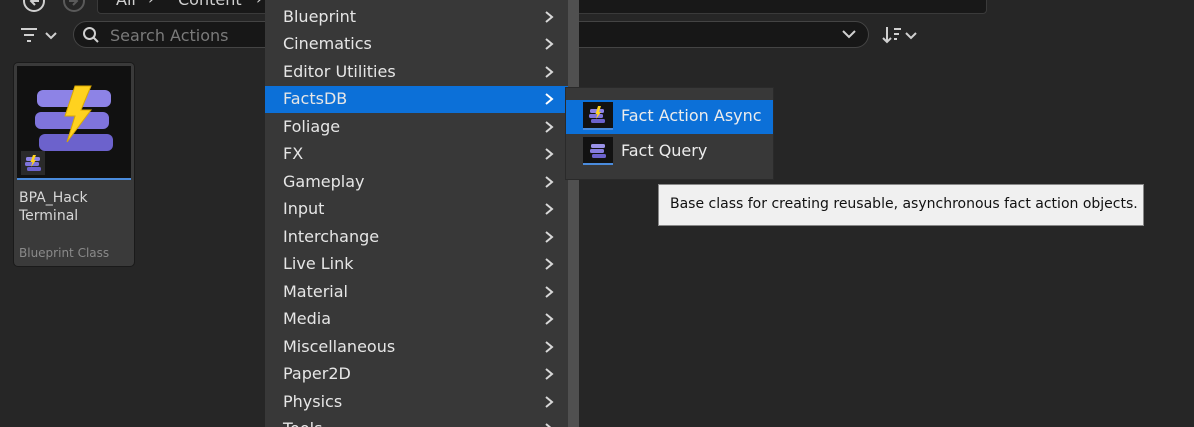 The width and height of the screenshot is (1194, 427). What do you see at coordinates (312, 126) in the screenshot?
I see `menu-item-label: Foliage` at bounding box center [312, 126].